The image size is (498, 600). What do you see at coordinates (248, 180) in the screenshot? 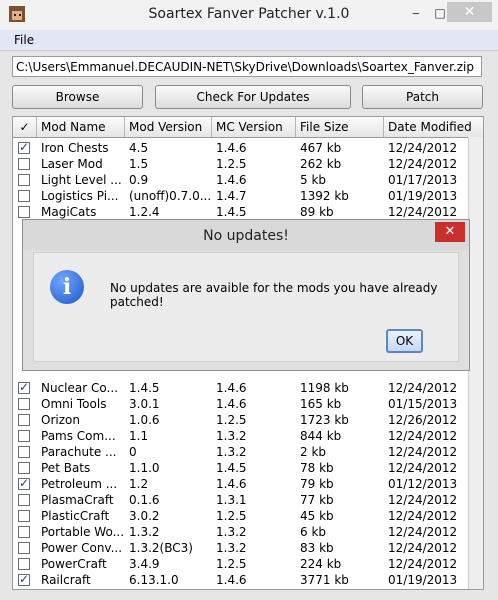
I see `table-row: Light Level ... 0.9 1.4.6 5 kb 01/17/2013` at bounding box center [248, 180].